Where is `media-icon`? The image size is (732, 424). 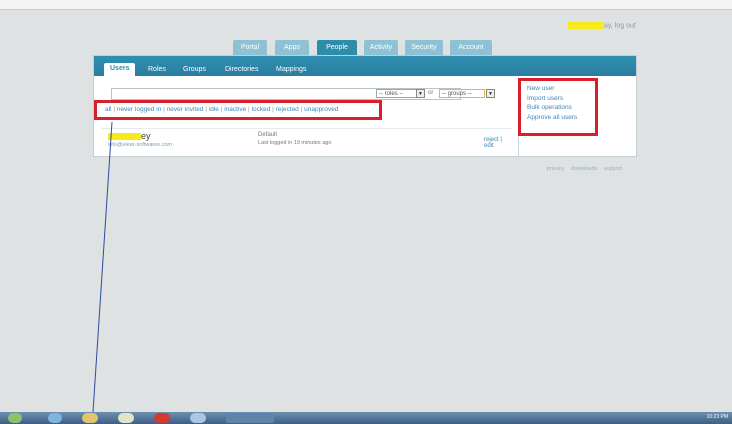 media-icon is located at coordinates (126, 418).